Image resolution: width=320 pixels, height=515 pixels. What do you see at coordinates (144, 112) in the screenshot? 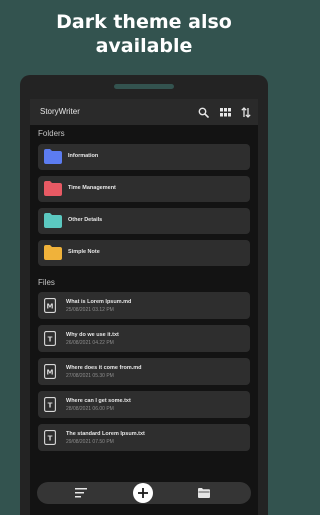
I see `app-bar: StoryWriter` at bounding box center [144, 112].